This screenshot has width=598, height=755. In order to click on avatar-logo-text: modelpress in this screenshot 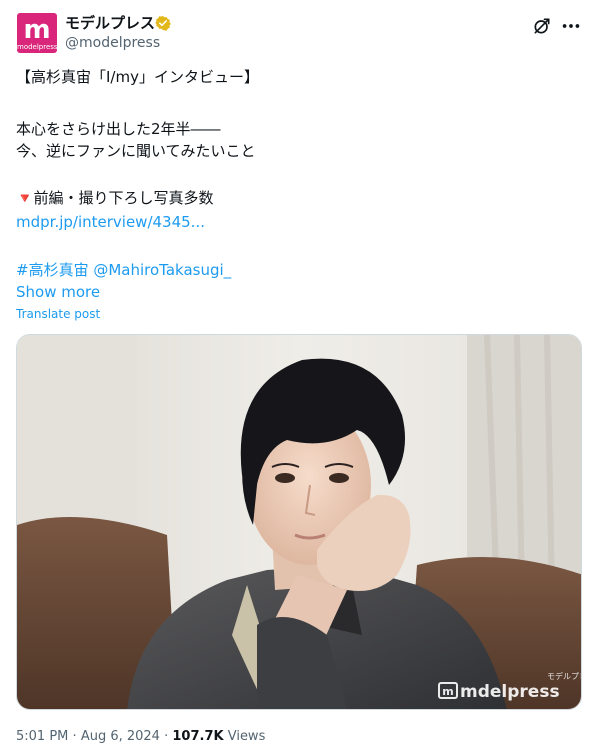, I will do `click(37, 47)`.